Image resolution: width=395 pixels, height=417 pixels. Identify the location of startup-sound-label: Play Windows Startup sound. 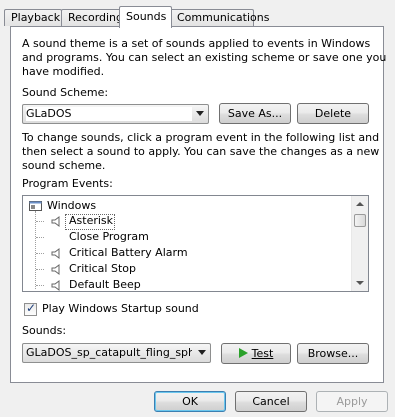
(120, 309).